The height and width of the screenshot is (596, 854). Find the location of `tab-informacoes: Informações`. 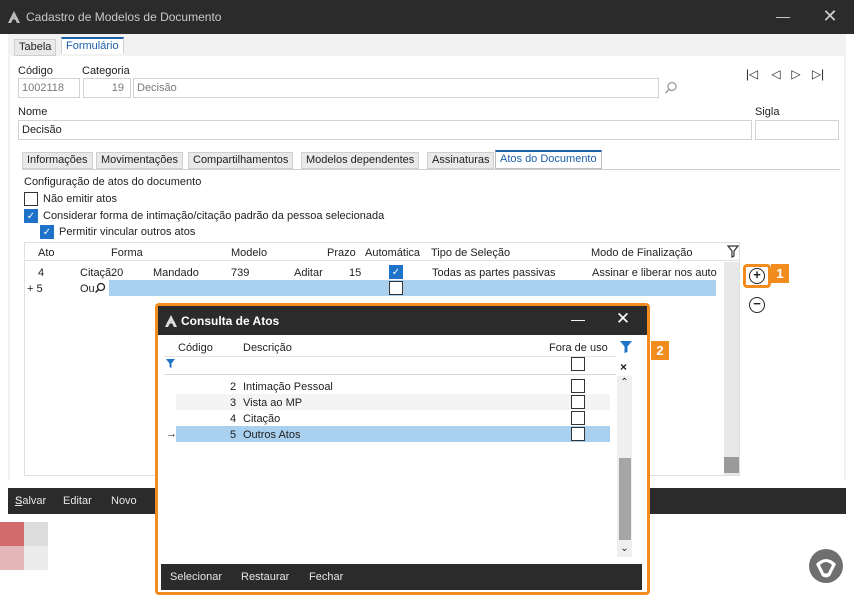

tab-informacoes: Informações is located at coordinates (57, 160).